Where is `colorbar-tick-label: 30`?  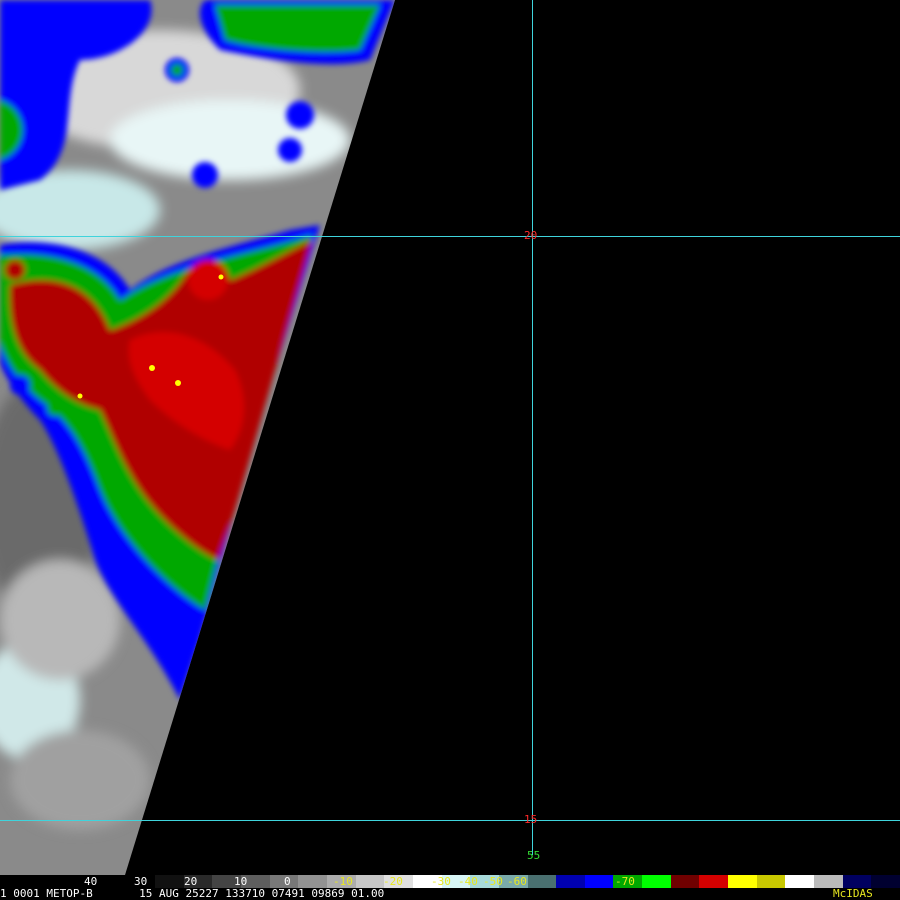 colorbar-tick-label: 30 is located at coordinates (141, 881).